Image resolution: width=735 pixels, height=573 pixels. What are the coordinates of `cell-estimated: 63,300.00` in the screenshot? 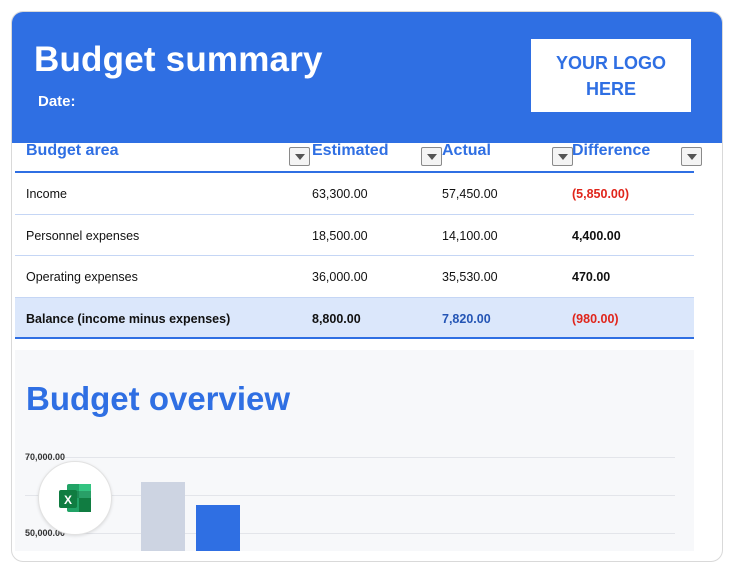 It's located at (340, 194).